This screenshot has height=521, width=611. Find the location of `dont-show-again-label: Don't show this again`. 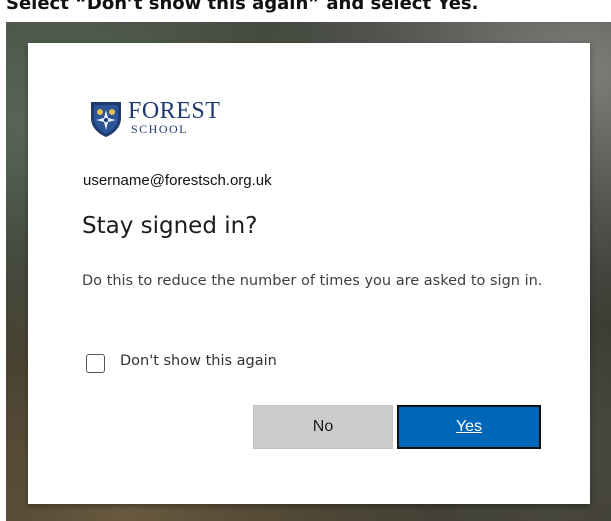

dont-show-again-label: Don't show this again is located at coordinates (198, 361).